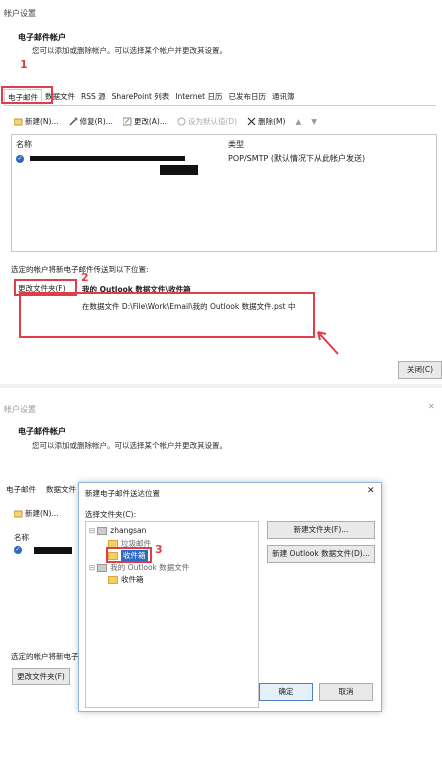 The width and height of the screenshot is (442, 765). What do you see at coordinates (179, 170) in the screenshot?
I see `redacted-block` at bounding box center [179, 170].